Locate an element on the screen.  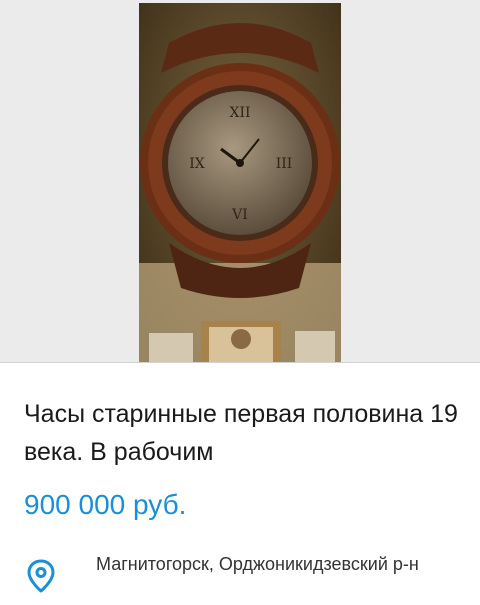
location-row: Магнитогорск, Орджоникидзевский р-н is located at coordinates (240, 576).